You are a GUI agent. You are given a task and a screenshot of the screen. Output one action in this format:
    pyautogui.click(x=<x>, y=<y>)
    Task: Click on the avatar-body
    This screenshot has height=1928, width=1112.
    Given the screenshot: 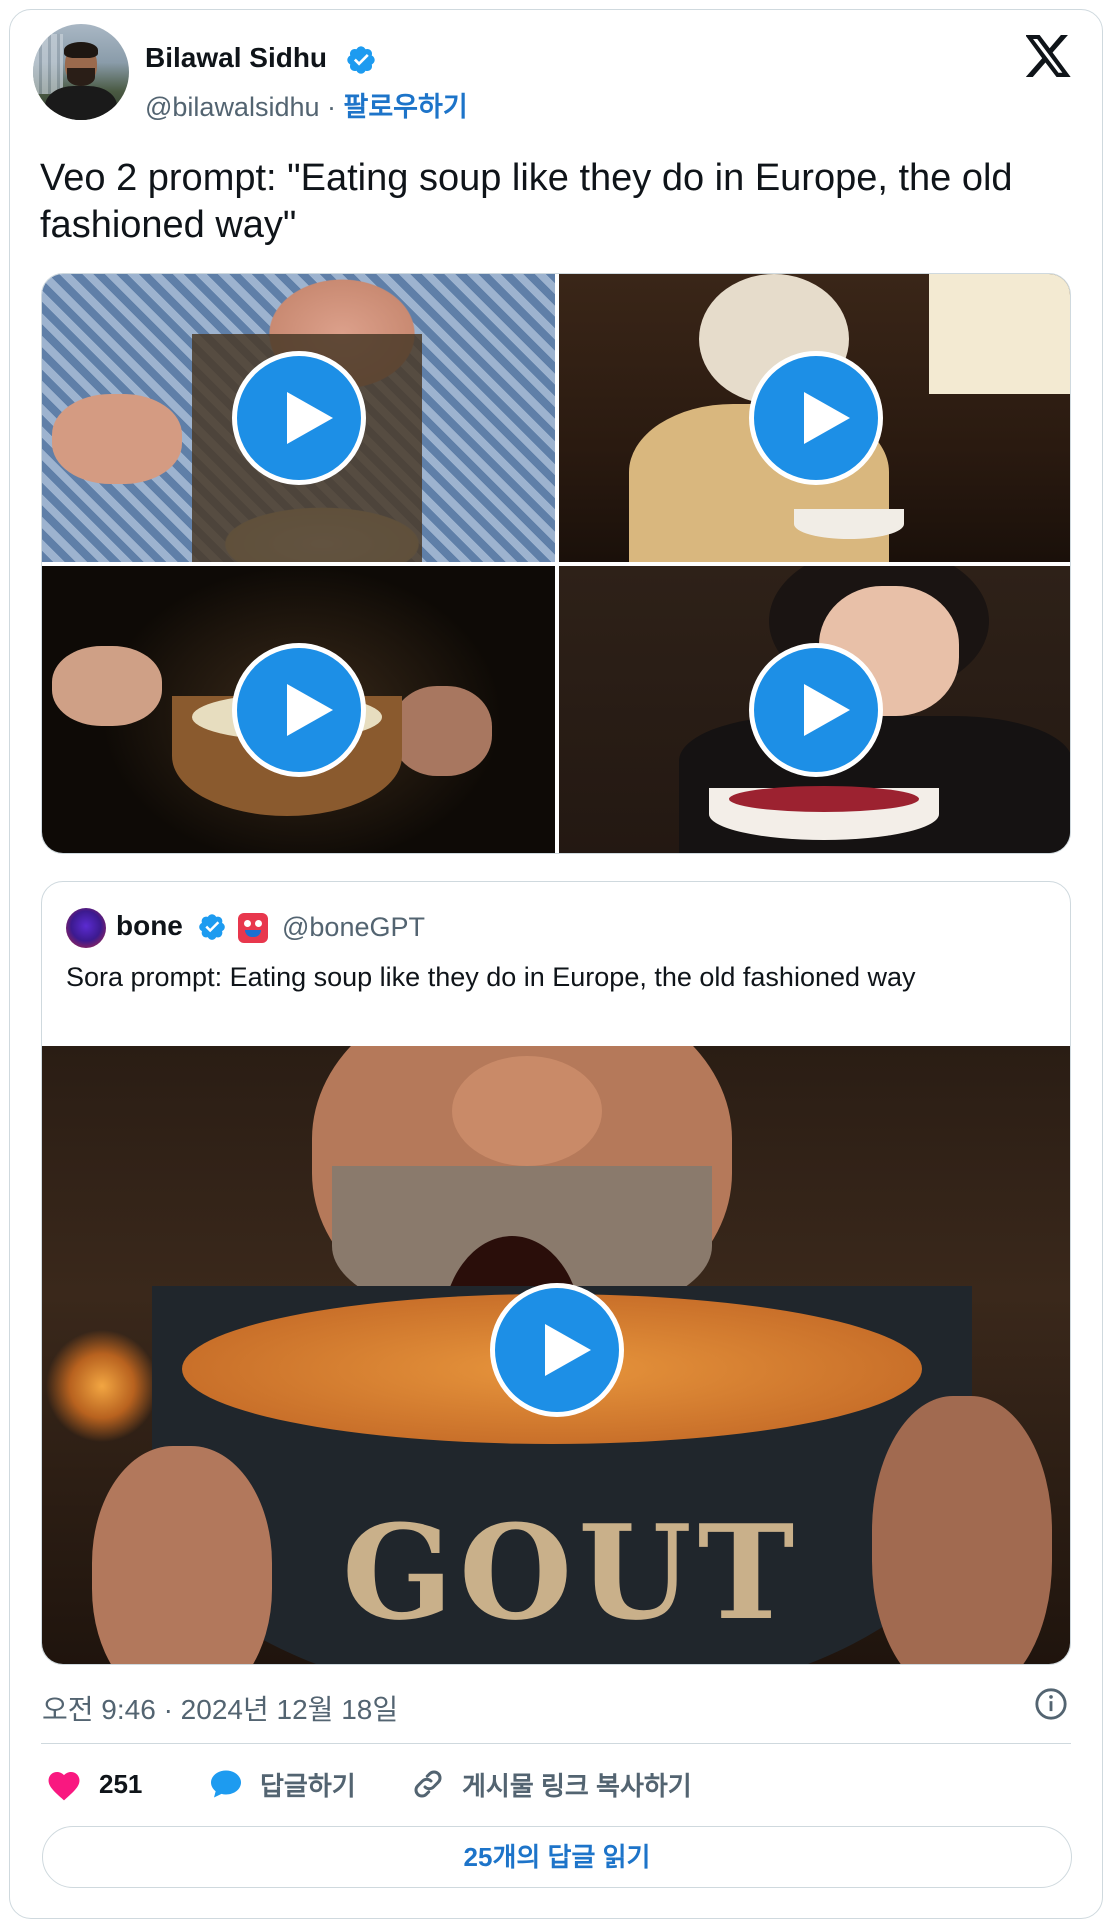 What is the action you would take?
    pyautogui.click(x=81, y=103)
    